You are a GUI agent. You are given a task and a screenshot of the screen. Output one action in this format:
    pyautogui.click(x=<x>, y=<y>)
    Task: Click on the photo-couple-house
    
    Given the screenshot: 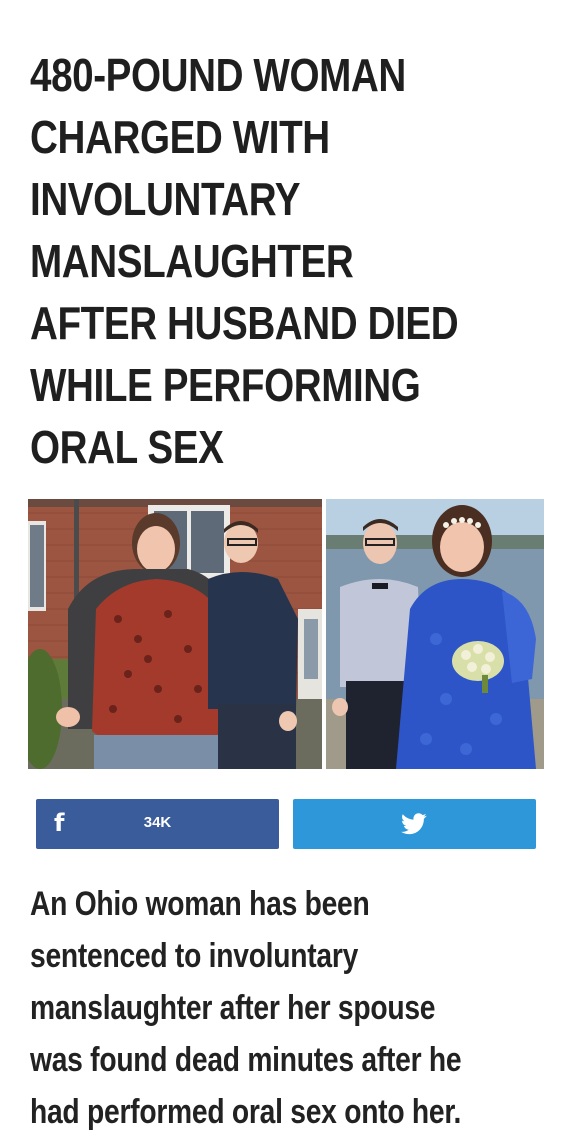 What is the action you would take?
    pyautogui.click(x=175, y=634)
    